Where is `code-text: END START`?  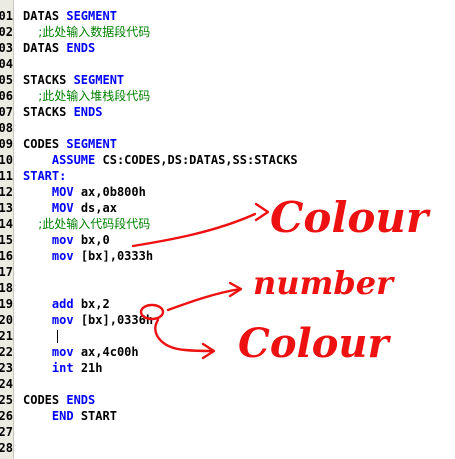 code-text: END START is located at coordinates (70, 416).